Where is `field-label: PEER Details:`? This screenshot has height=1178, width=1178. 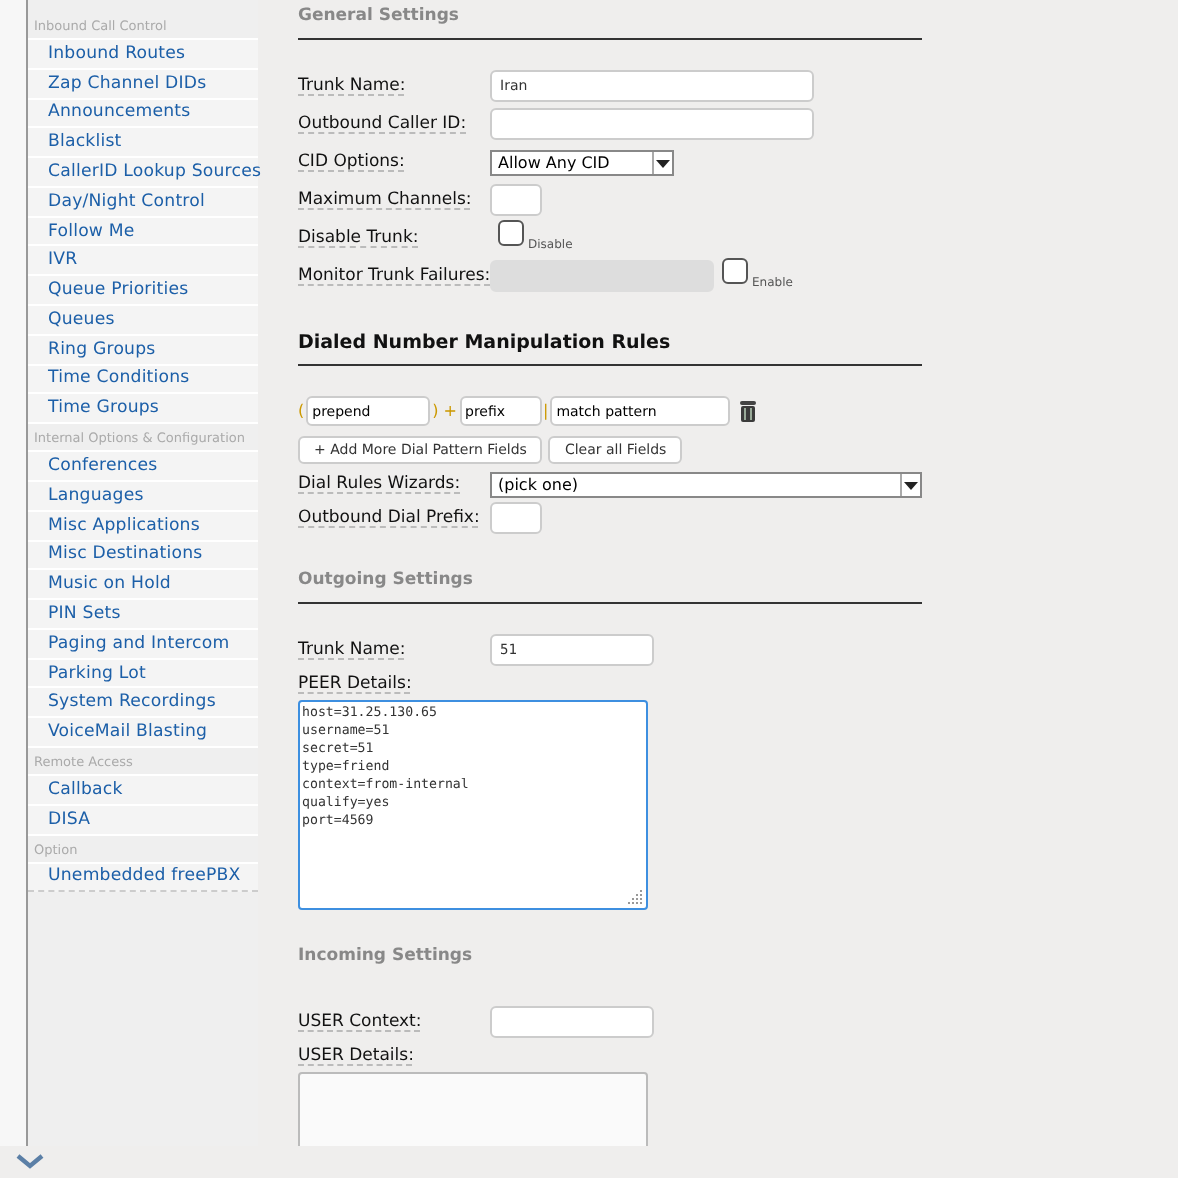
field-label: PEER Details: is located at coordinates (356, 683).